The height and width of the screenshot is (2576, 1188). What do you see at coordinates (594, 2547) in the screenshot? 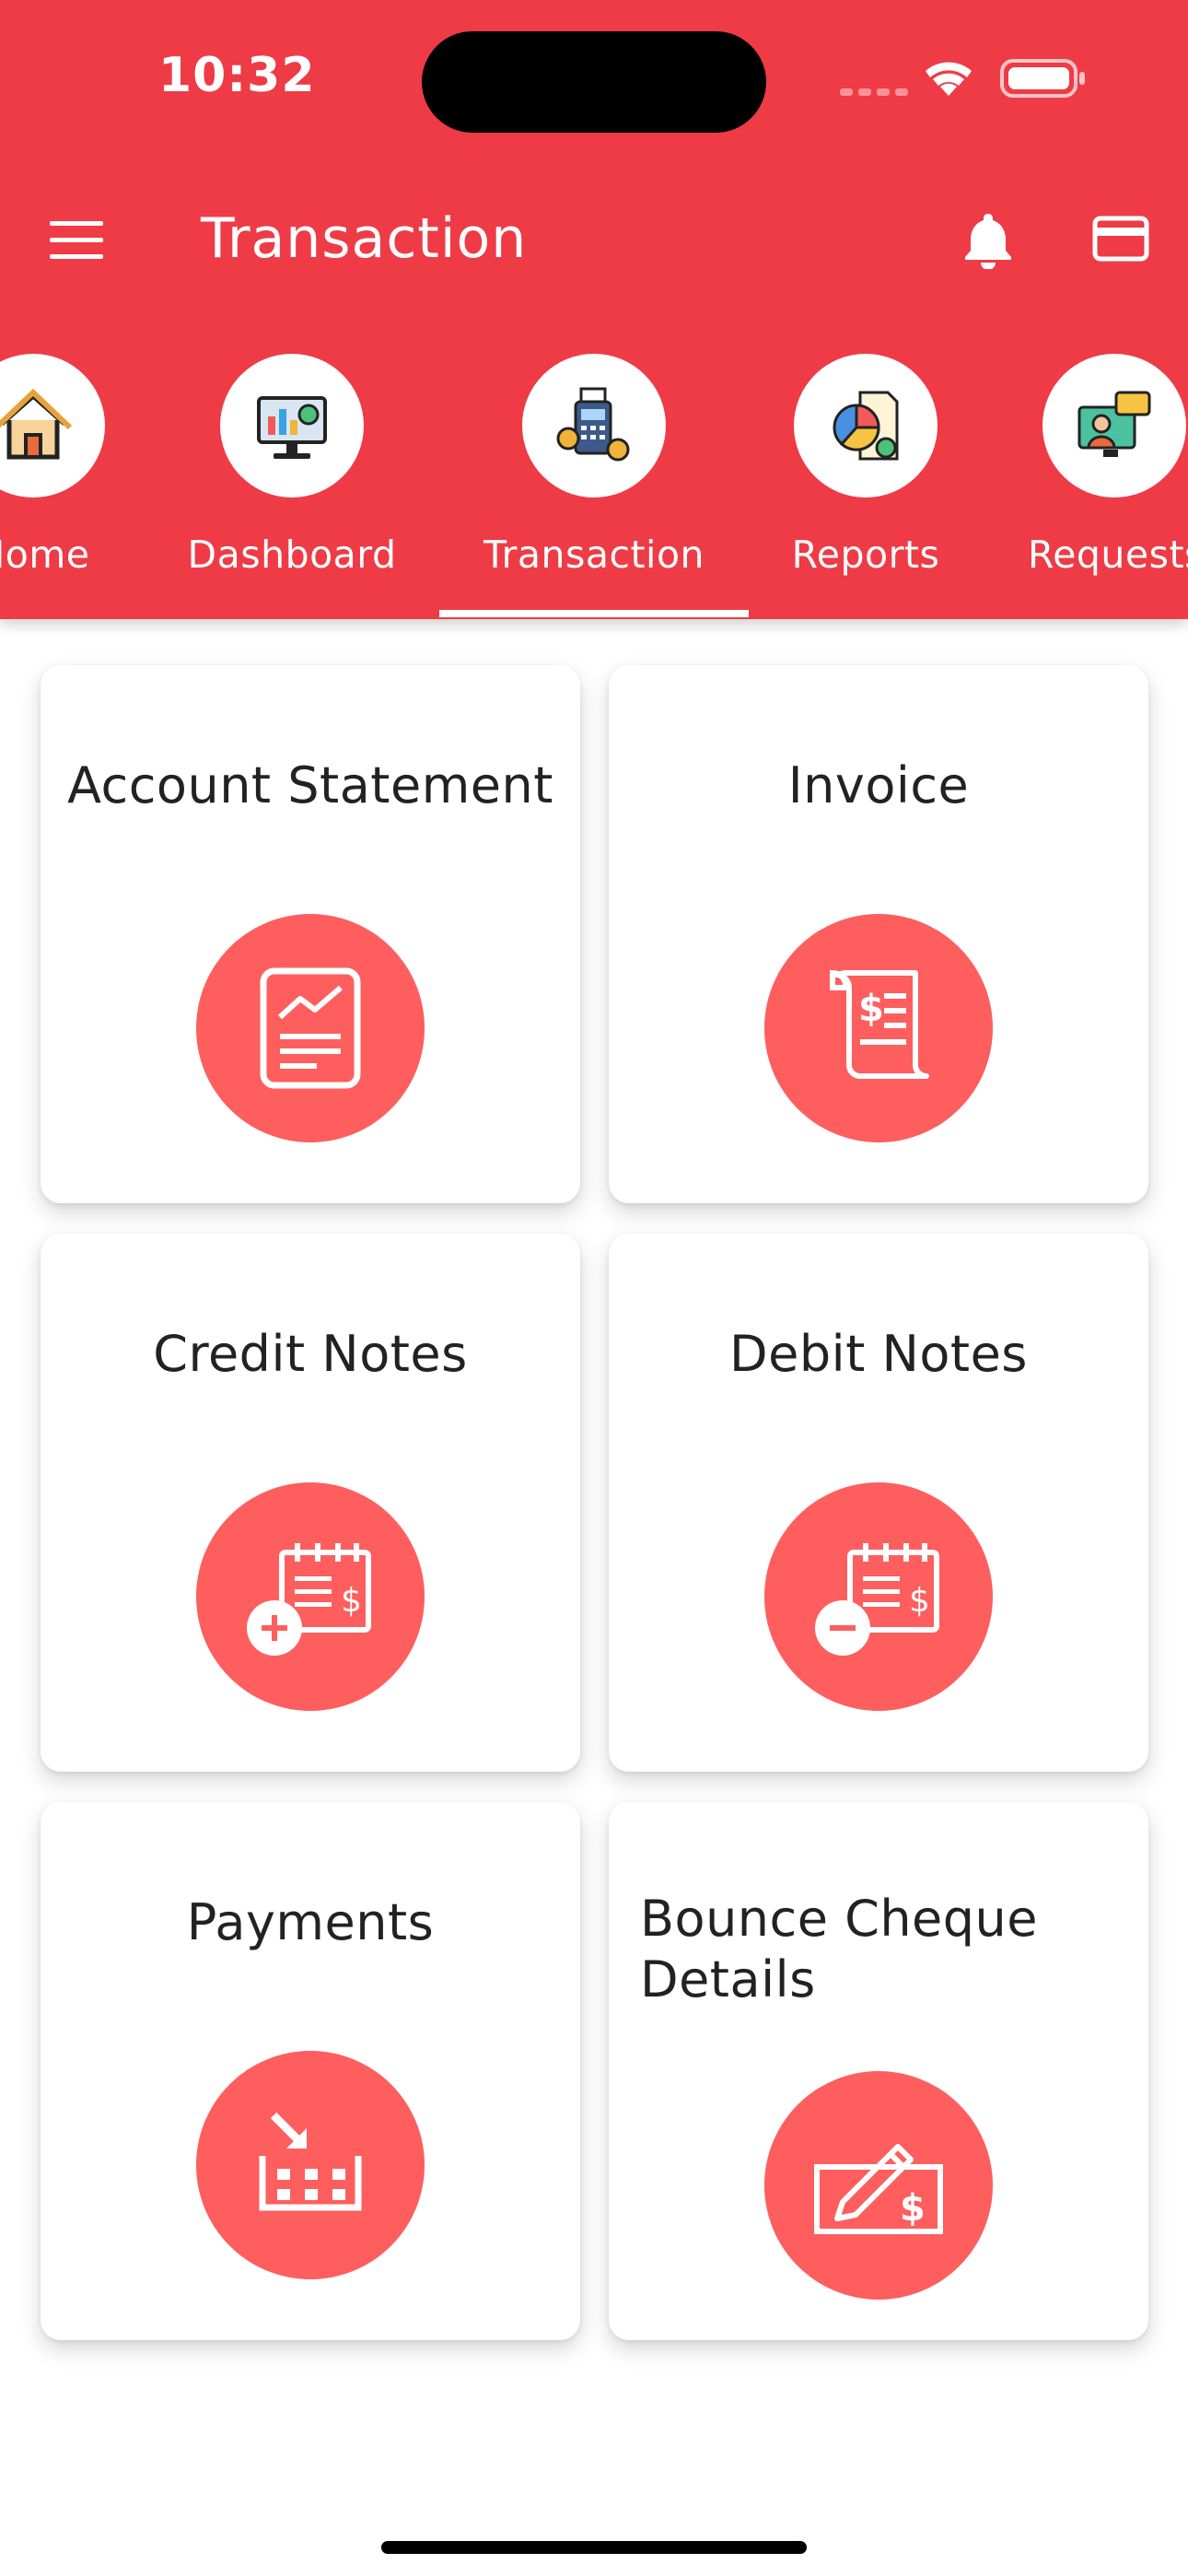
I see `home-indicator` at bounding box center [594, 2547].